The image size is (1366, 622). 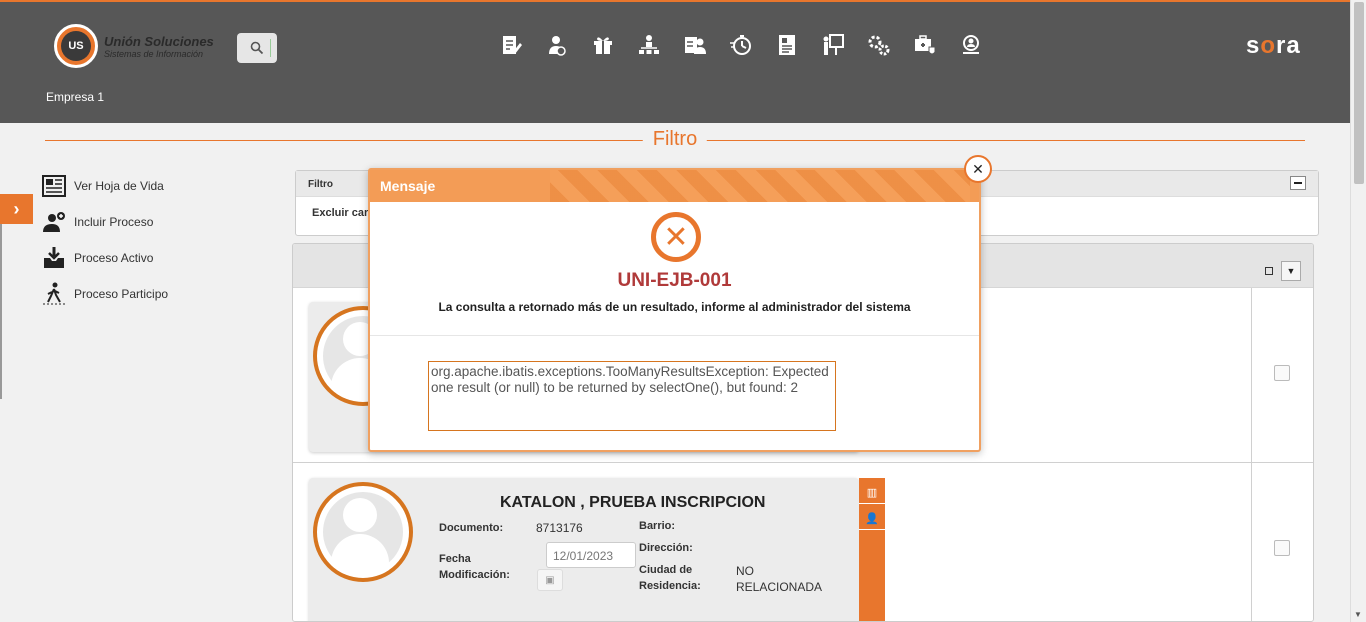 I want to click on search-button, so click(x=257, y=48).